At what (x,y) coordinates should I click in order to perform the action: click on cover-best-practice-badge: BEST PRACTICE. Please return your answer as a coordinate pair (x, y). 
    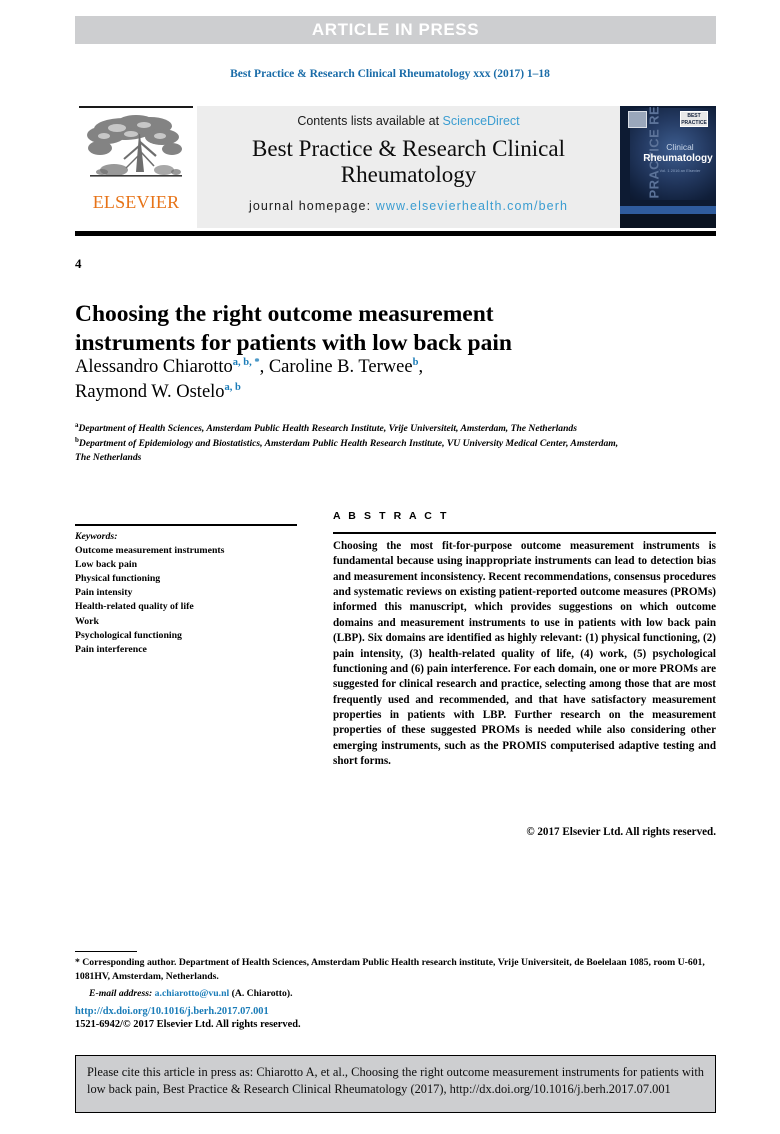
    Looking at the image, I should click on (694, 119).